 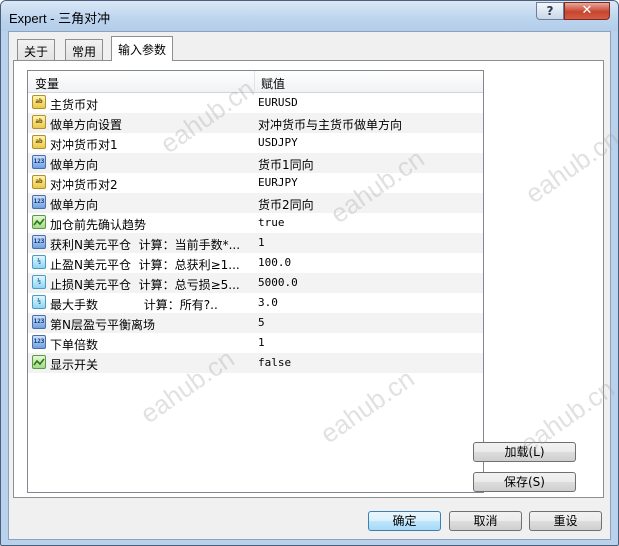 I want to click on parameter-value: EURJPY, so click(x=278, y=182).